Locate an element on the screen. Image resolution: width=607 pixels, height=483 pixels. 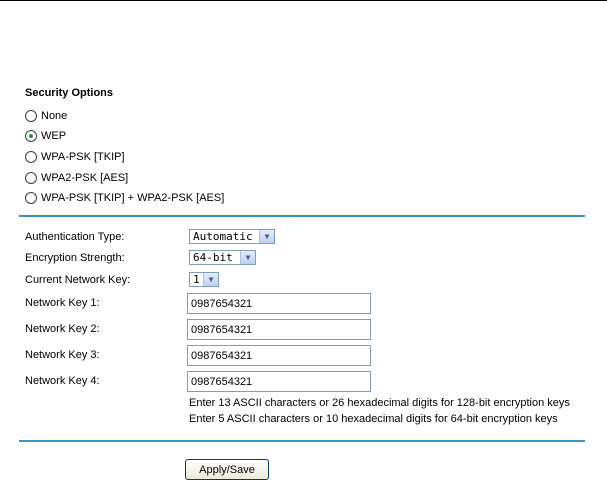
encryption-strength-value: 64-bit is located at coordinates (213, 257).